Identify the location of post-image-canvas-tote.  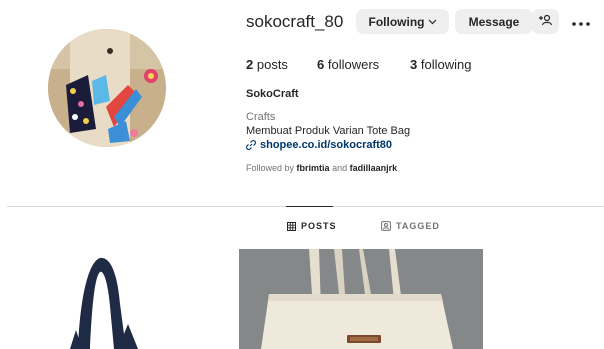
(361, 299).